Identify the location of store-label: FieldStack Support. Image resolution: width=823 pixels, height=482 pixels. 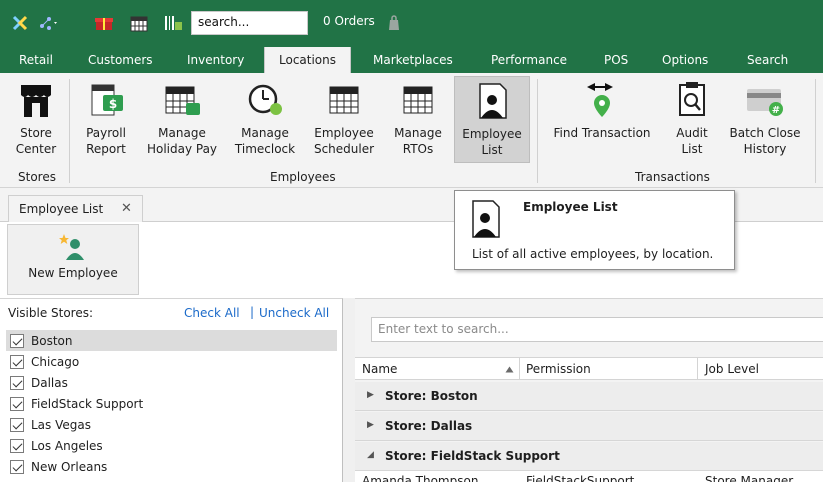
(87, 403).